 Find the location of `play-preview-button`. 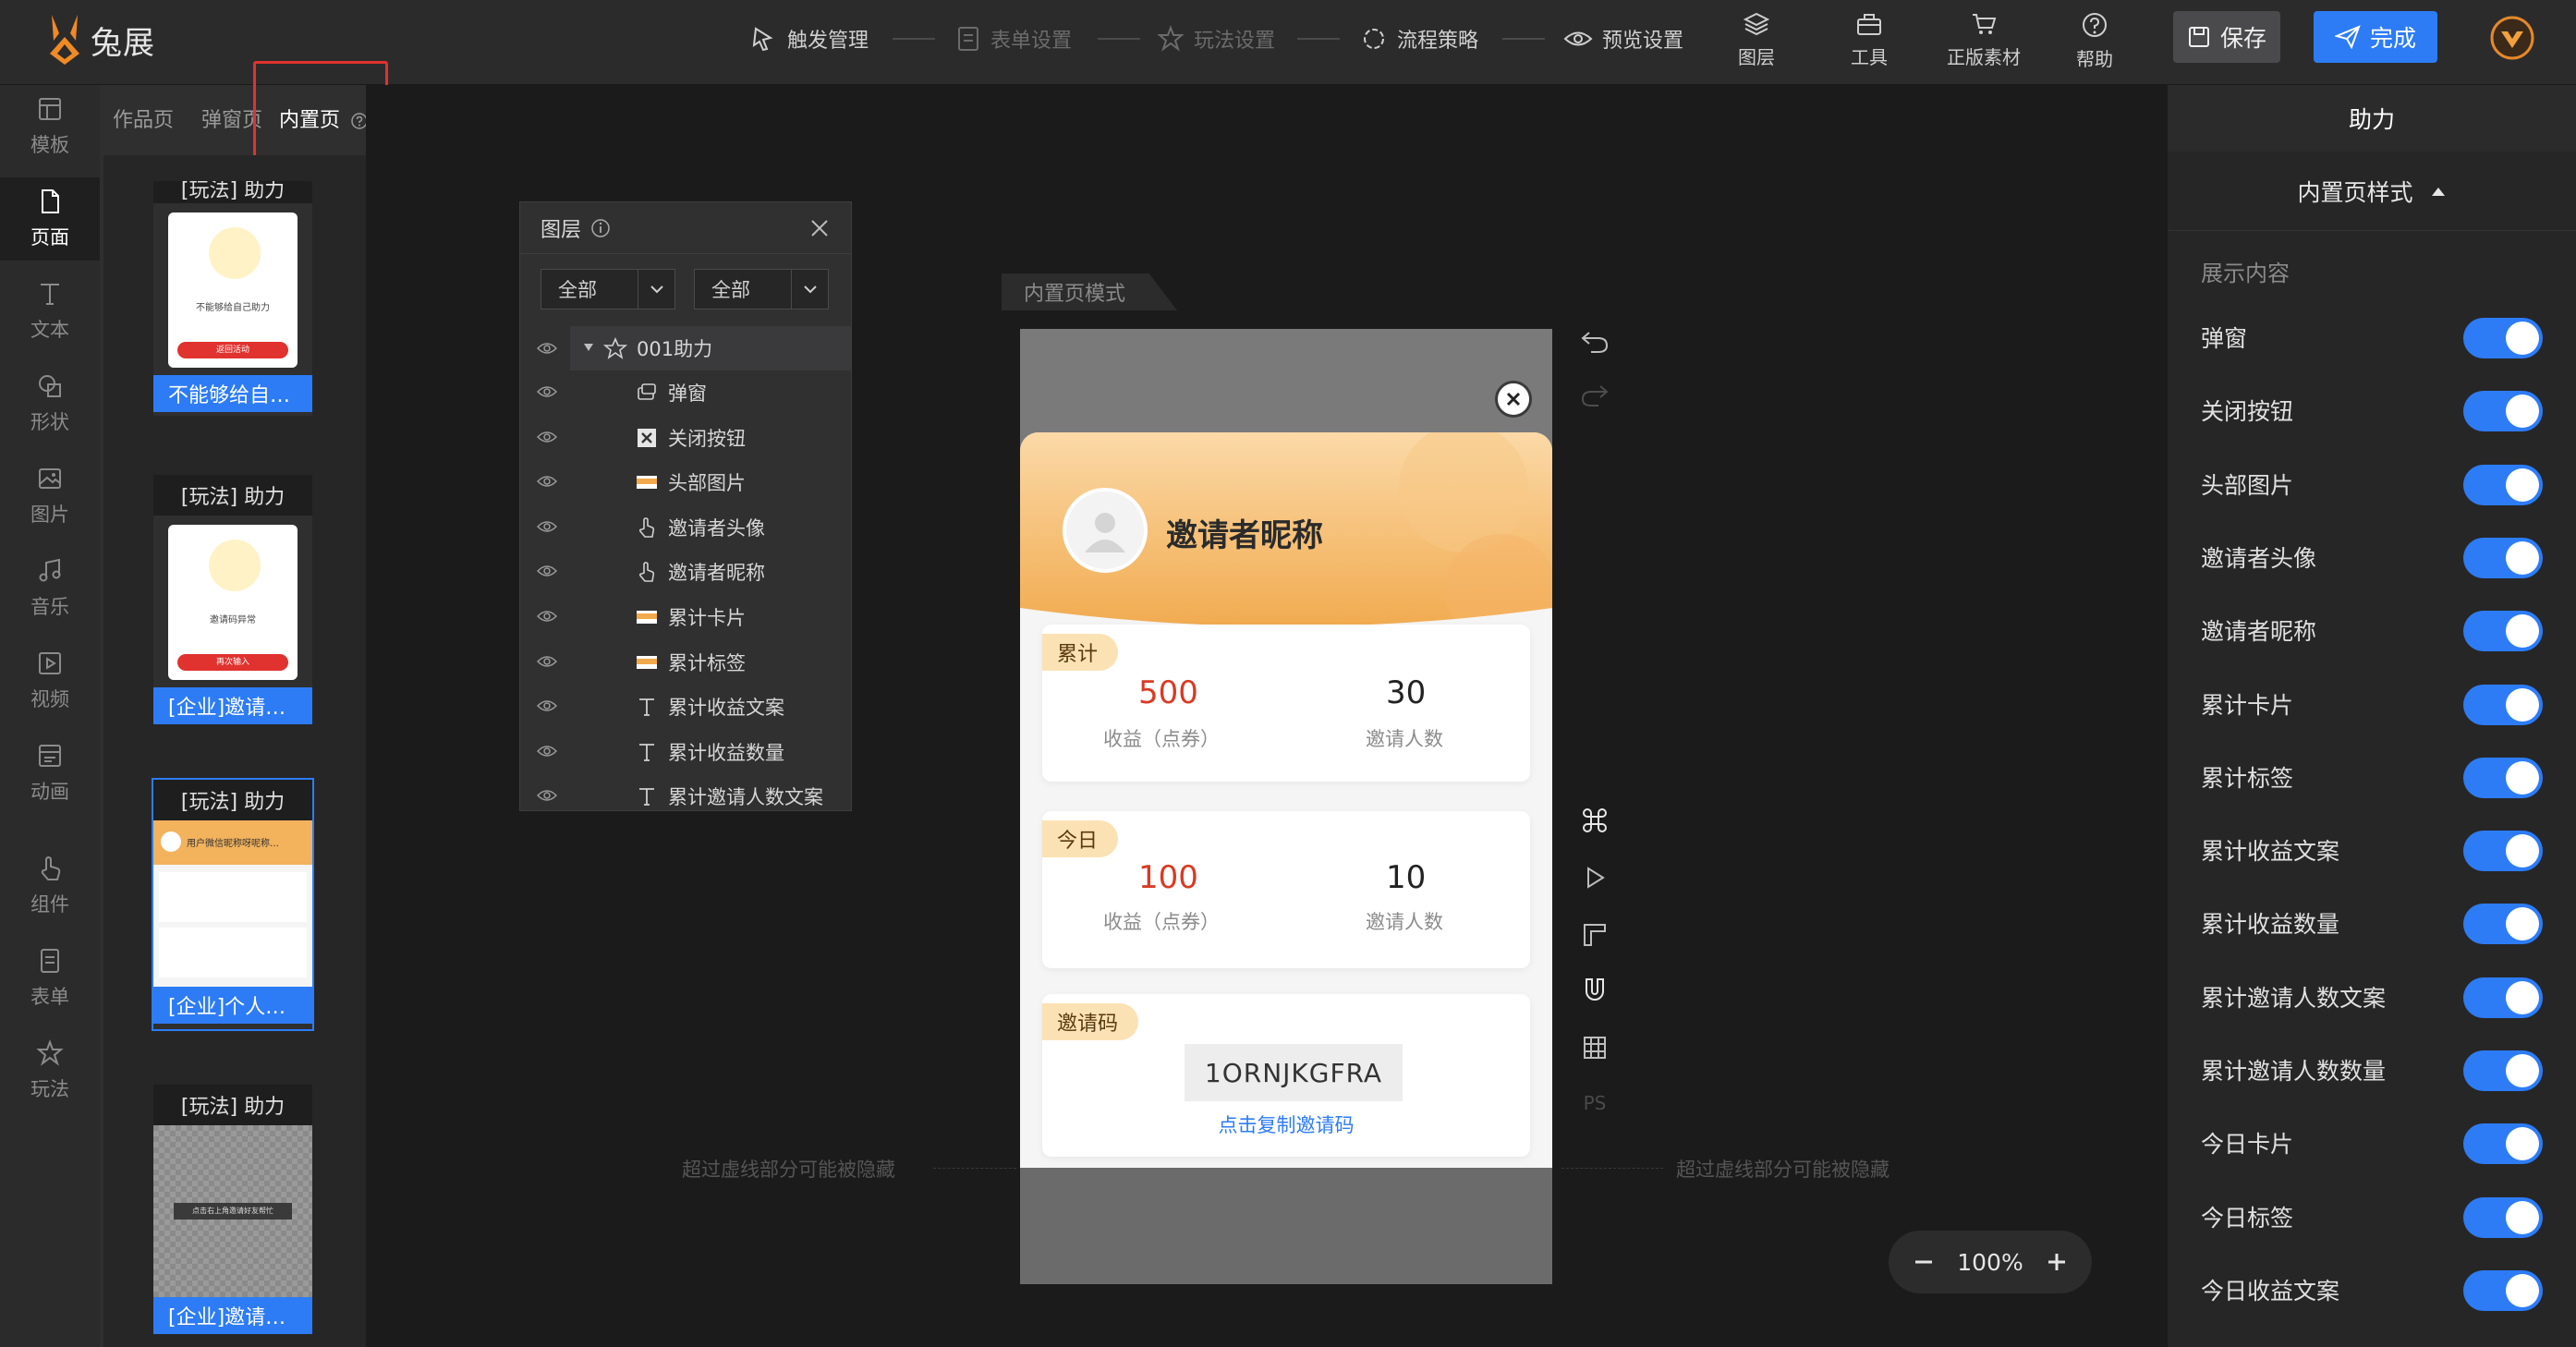

play-preview-button is located at coordinates (1594, 877).